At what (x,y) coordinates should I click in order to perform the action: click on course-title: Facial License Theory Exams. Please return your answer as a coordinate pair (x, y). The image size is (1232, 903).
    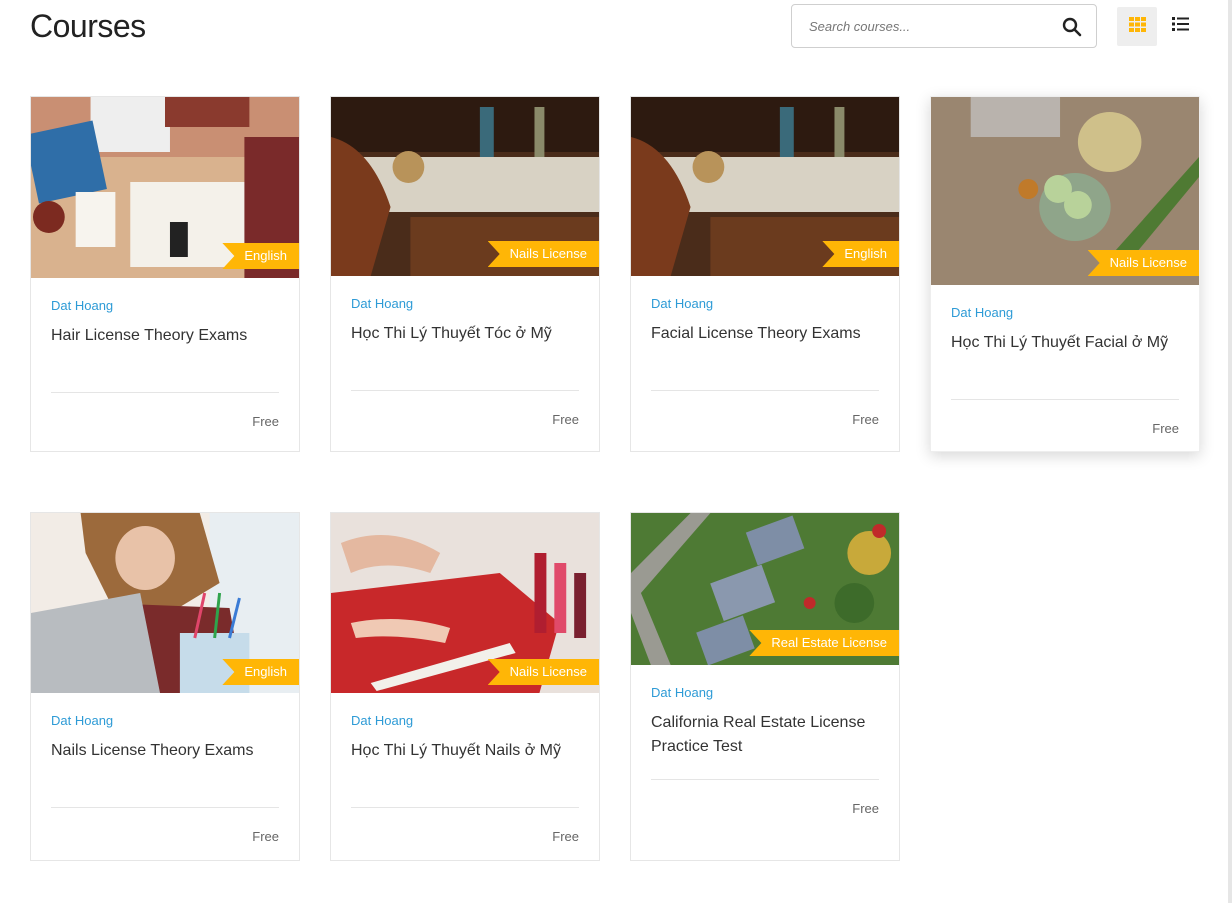
    Looking at the image, I should click on (765, 334).